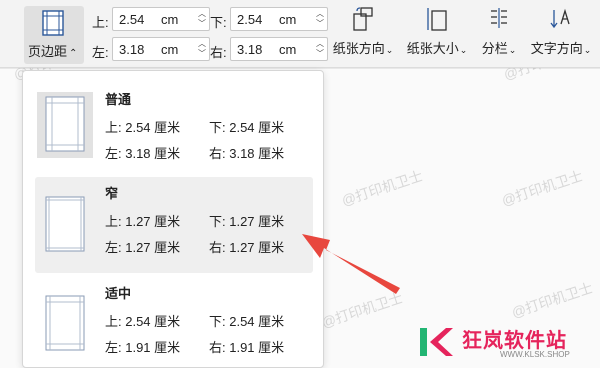 This screenshot has height=368, width=600. I want to click on right-margin-value: 3.18, so click(250, 49).